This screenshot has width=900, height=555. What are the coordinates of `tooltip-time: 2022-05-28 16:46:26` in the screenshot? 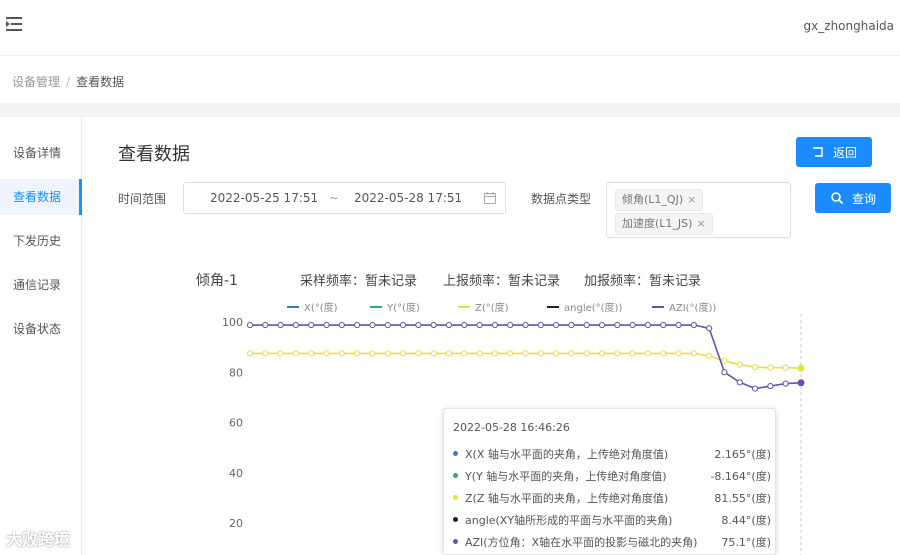 It's located at (511, 427).